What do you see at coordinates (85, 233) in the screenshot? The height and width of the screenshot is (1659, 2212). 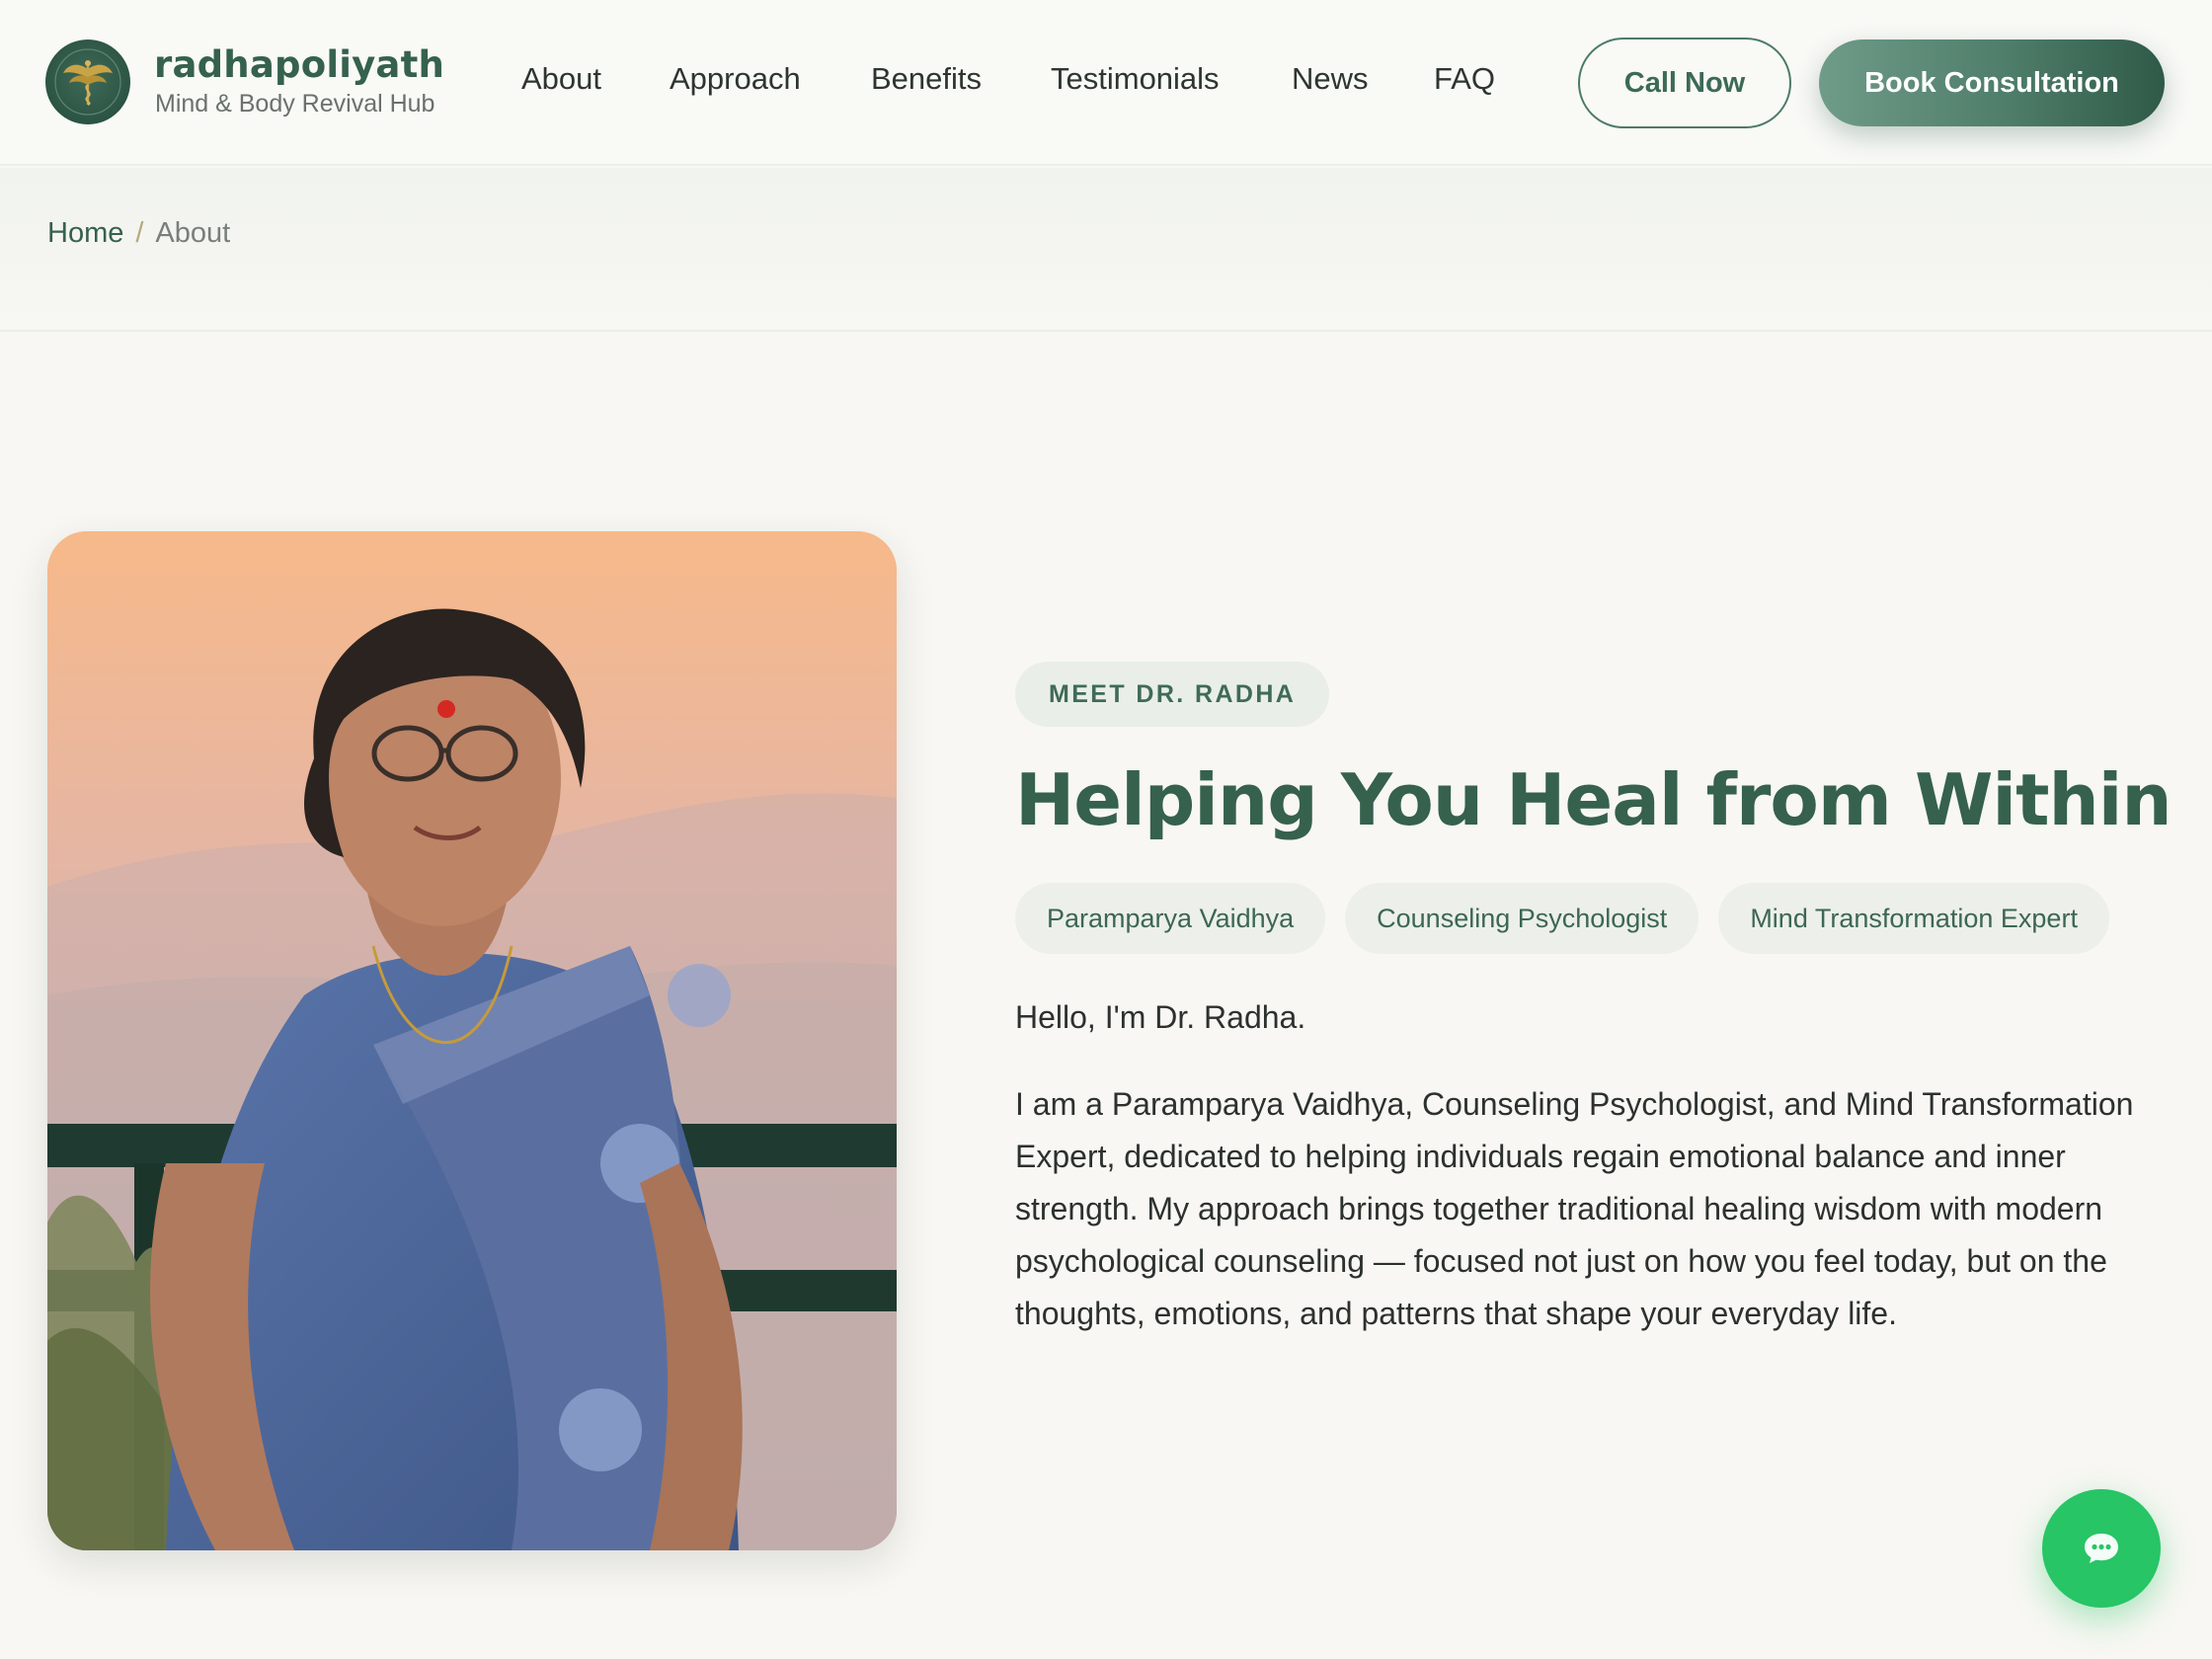 I see `breadcrumb-home-link: Home` at bounding box center [85, 233].